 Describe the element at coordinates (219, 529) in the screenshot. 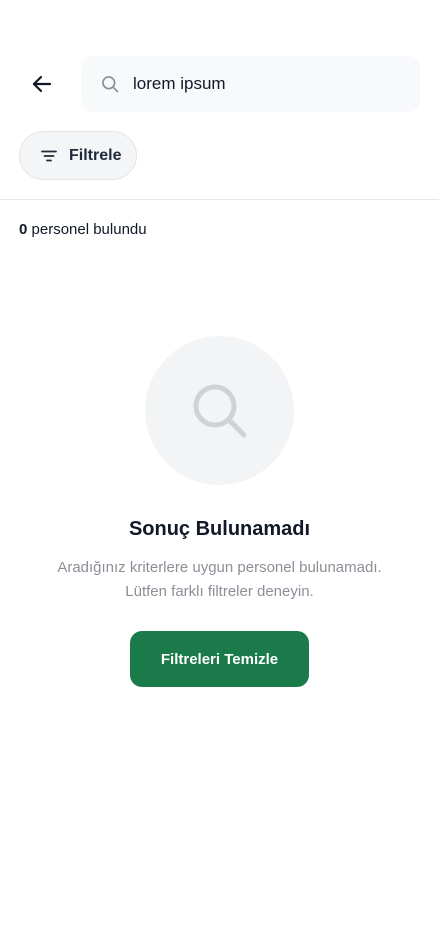

I see `empty-state-title: Sonuç Bulunamadı` at that location.